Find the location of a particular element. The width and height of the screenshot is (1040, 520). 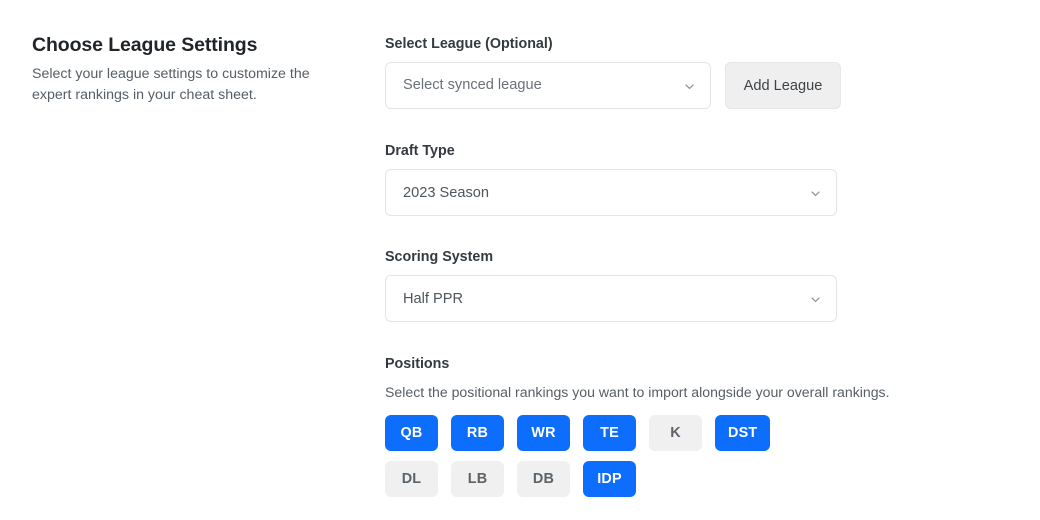

select-league-row: Select synced league Add League is located at coordinates (695, 86).